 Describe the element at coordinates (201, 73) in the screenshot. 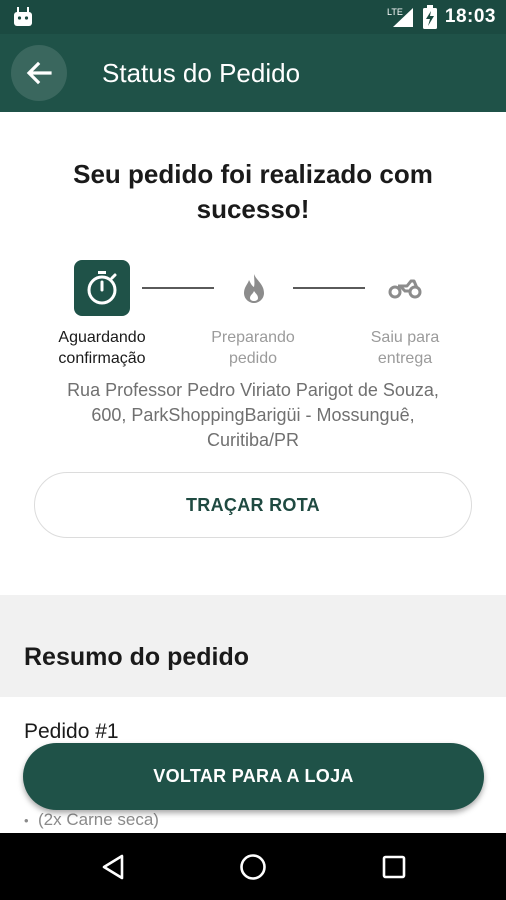

I see `page-title: Status do Pedido` at that location.